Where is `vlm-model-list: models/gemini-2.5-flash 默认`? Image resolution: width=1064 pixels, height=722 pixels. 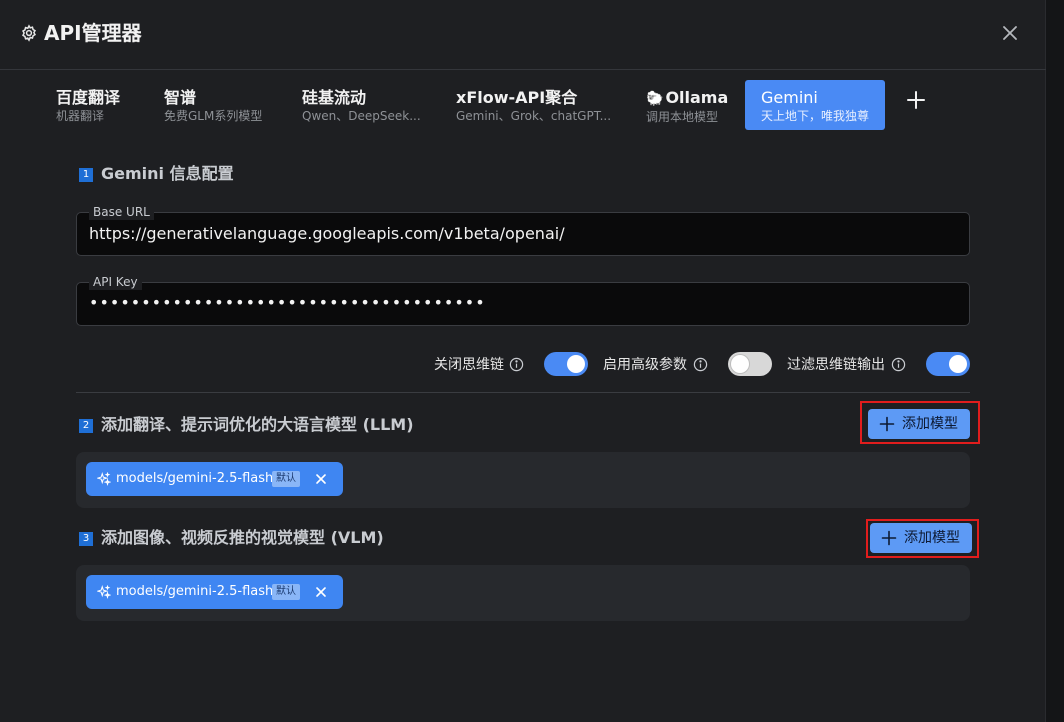
vlm-model-list: models/gemini-2.5-flash 默认 is located at coordinates (523, 593).